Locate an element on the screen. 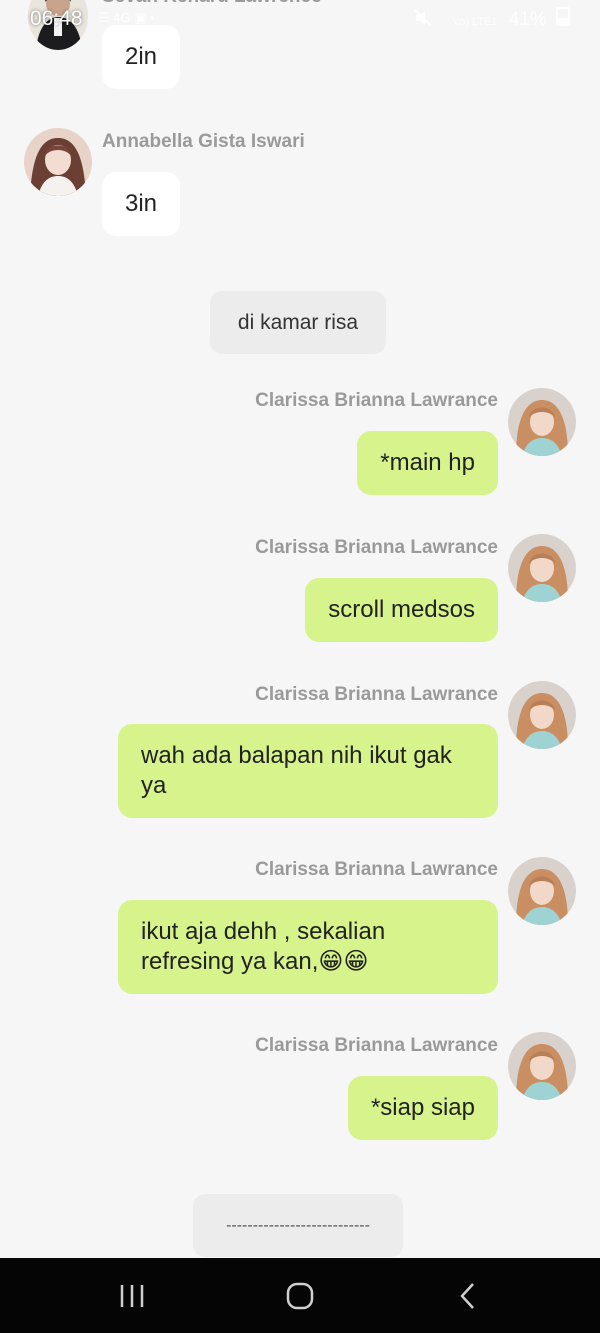 This screenshot has width=600, height=1333. home-icon is located at coordinates (300, 1295).